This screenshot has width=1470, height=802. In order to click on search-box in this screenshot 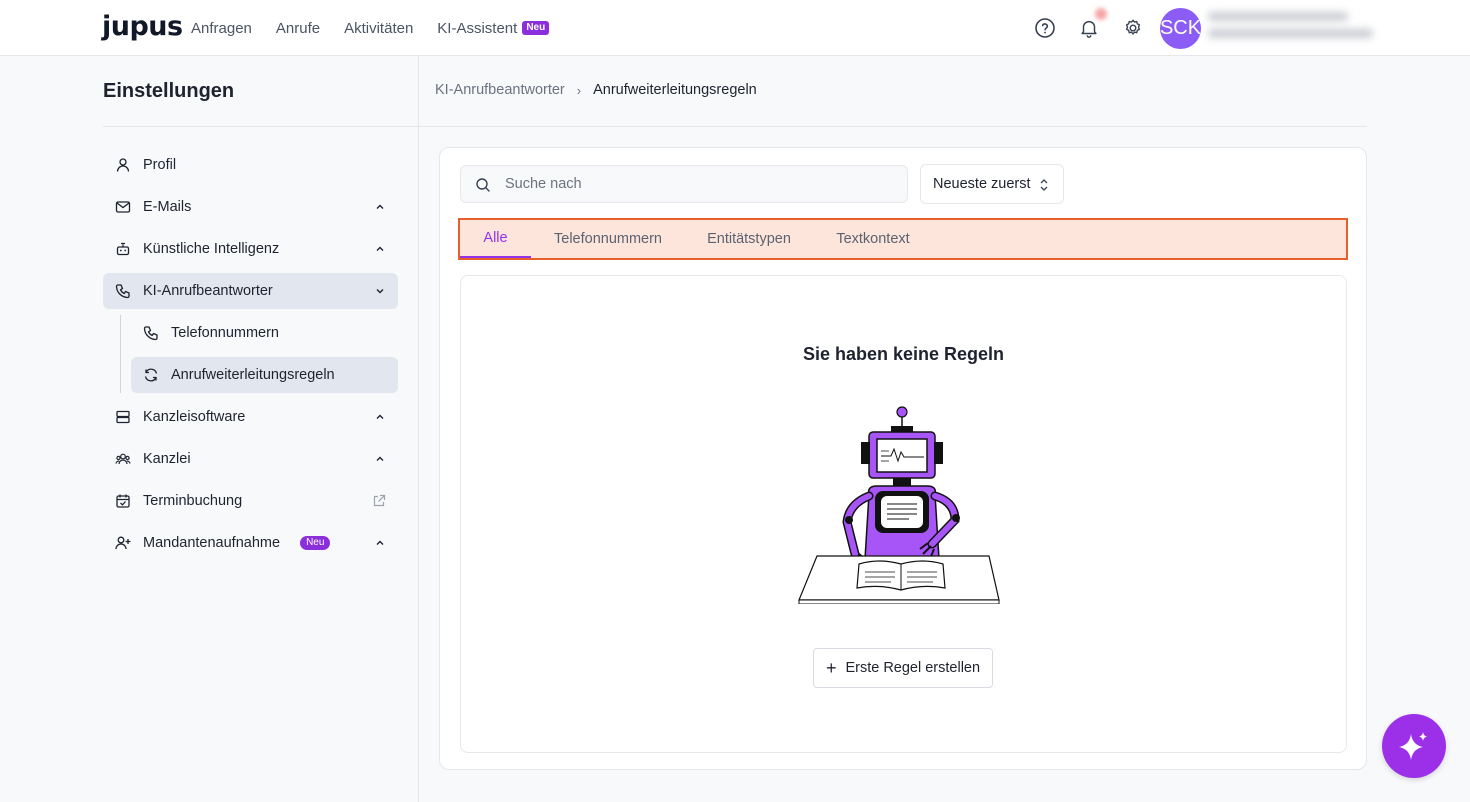, I will do `click(684, 184)`.